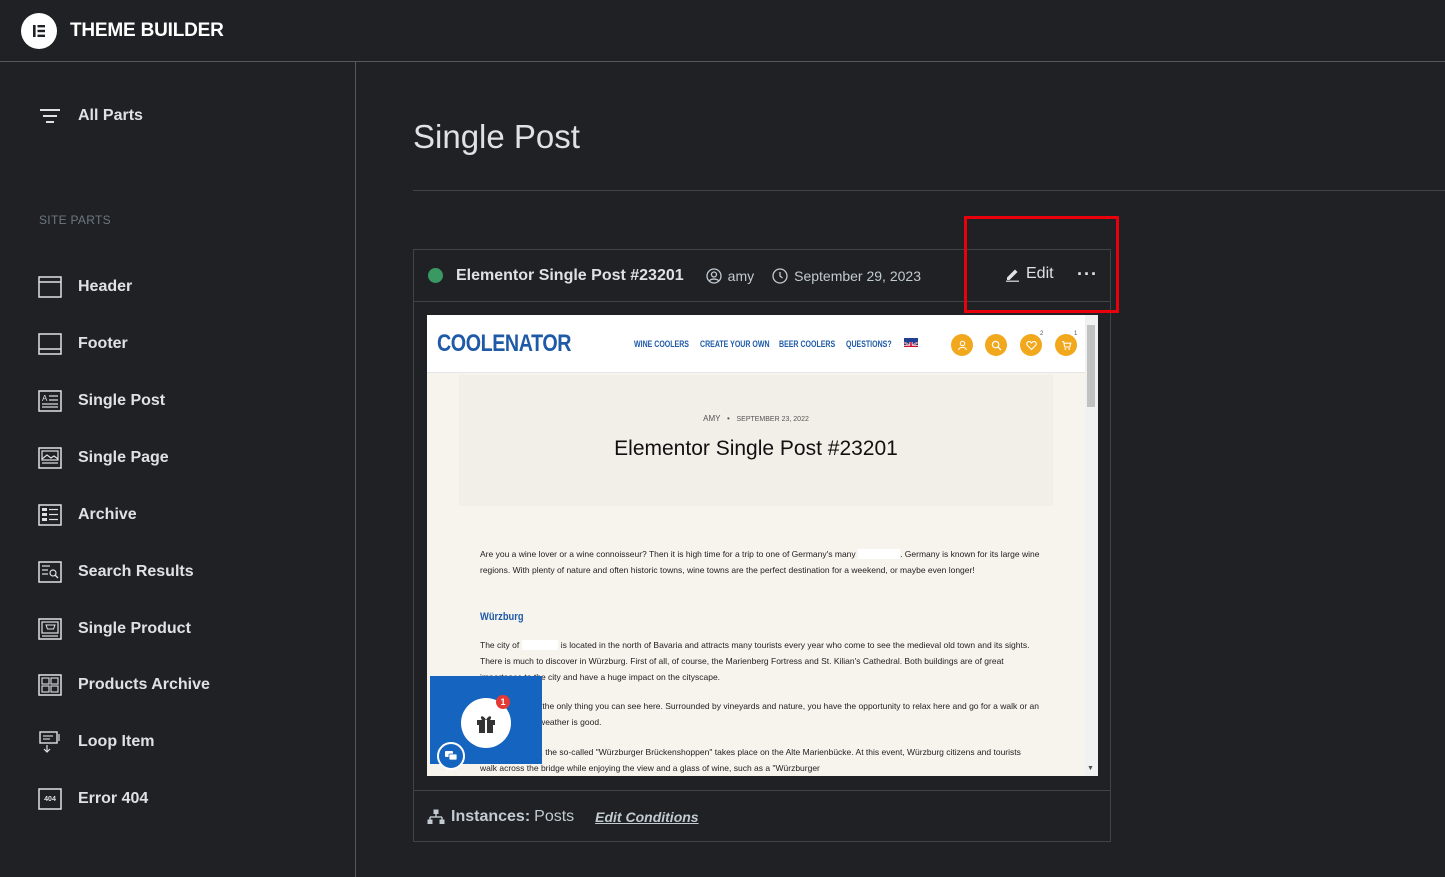 The height and width of the screenshot is (877, 1445). Describe the element at coordinates (50, 742) in the screenshot. I see `loop-item-icon` at that location.